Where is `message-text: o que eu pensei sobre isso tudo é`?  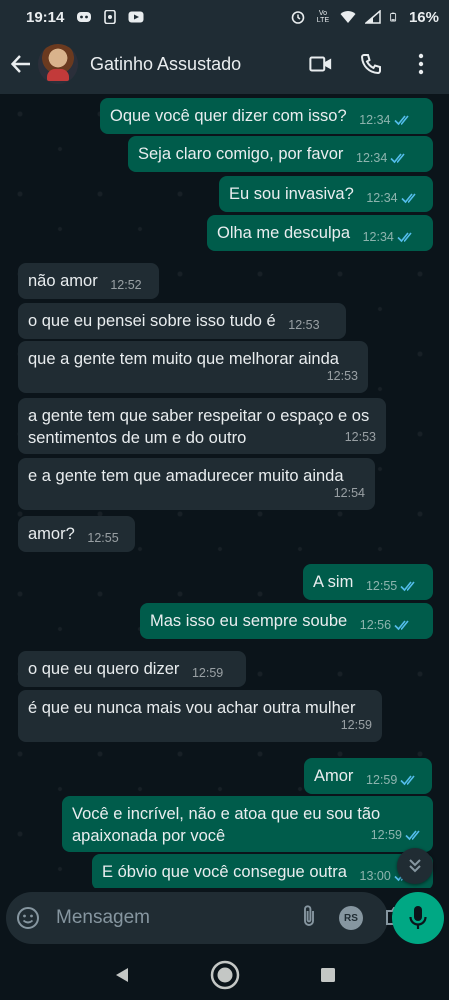 message-text: o que eu pensei sobre isso tudo é is located at coordinates (152, 321).